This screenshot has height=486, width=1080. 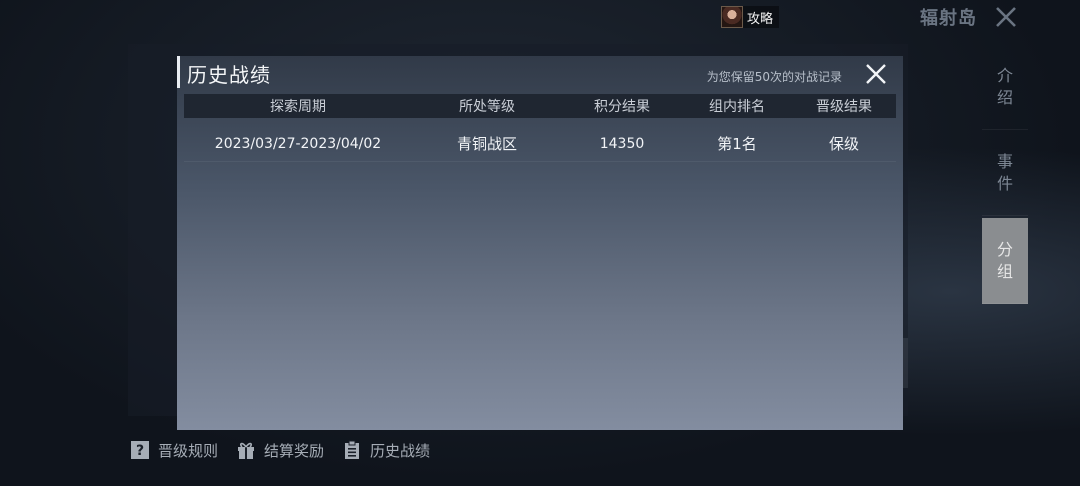 What do you see at coordinates (737, 107) in the screenshot?
I see `column-header-rank: 组内排名` at bounding box center [737, 107].